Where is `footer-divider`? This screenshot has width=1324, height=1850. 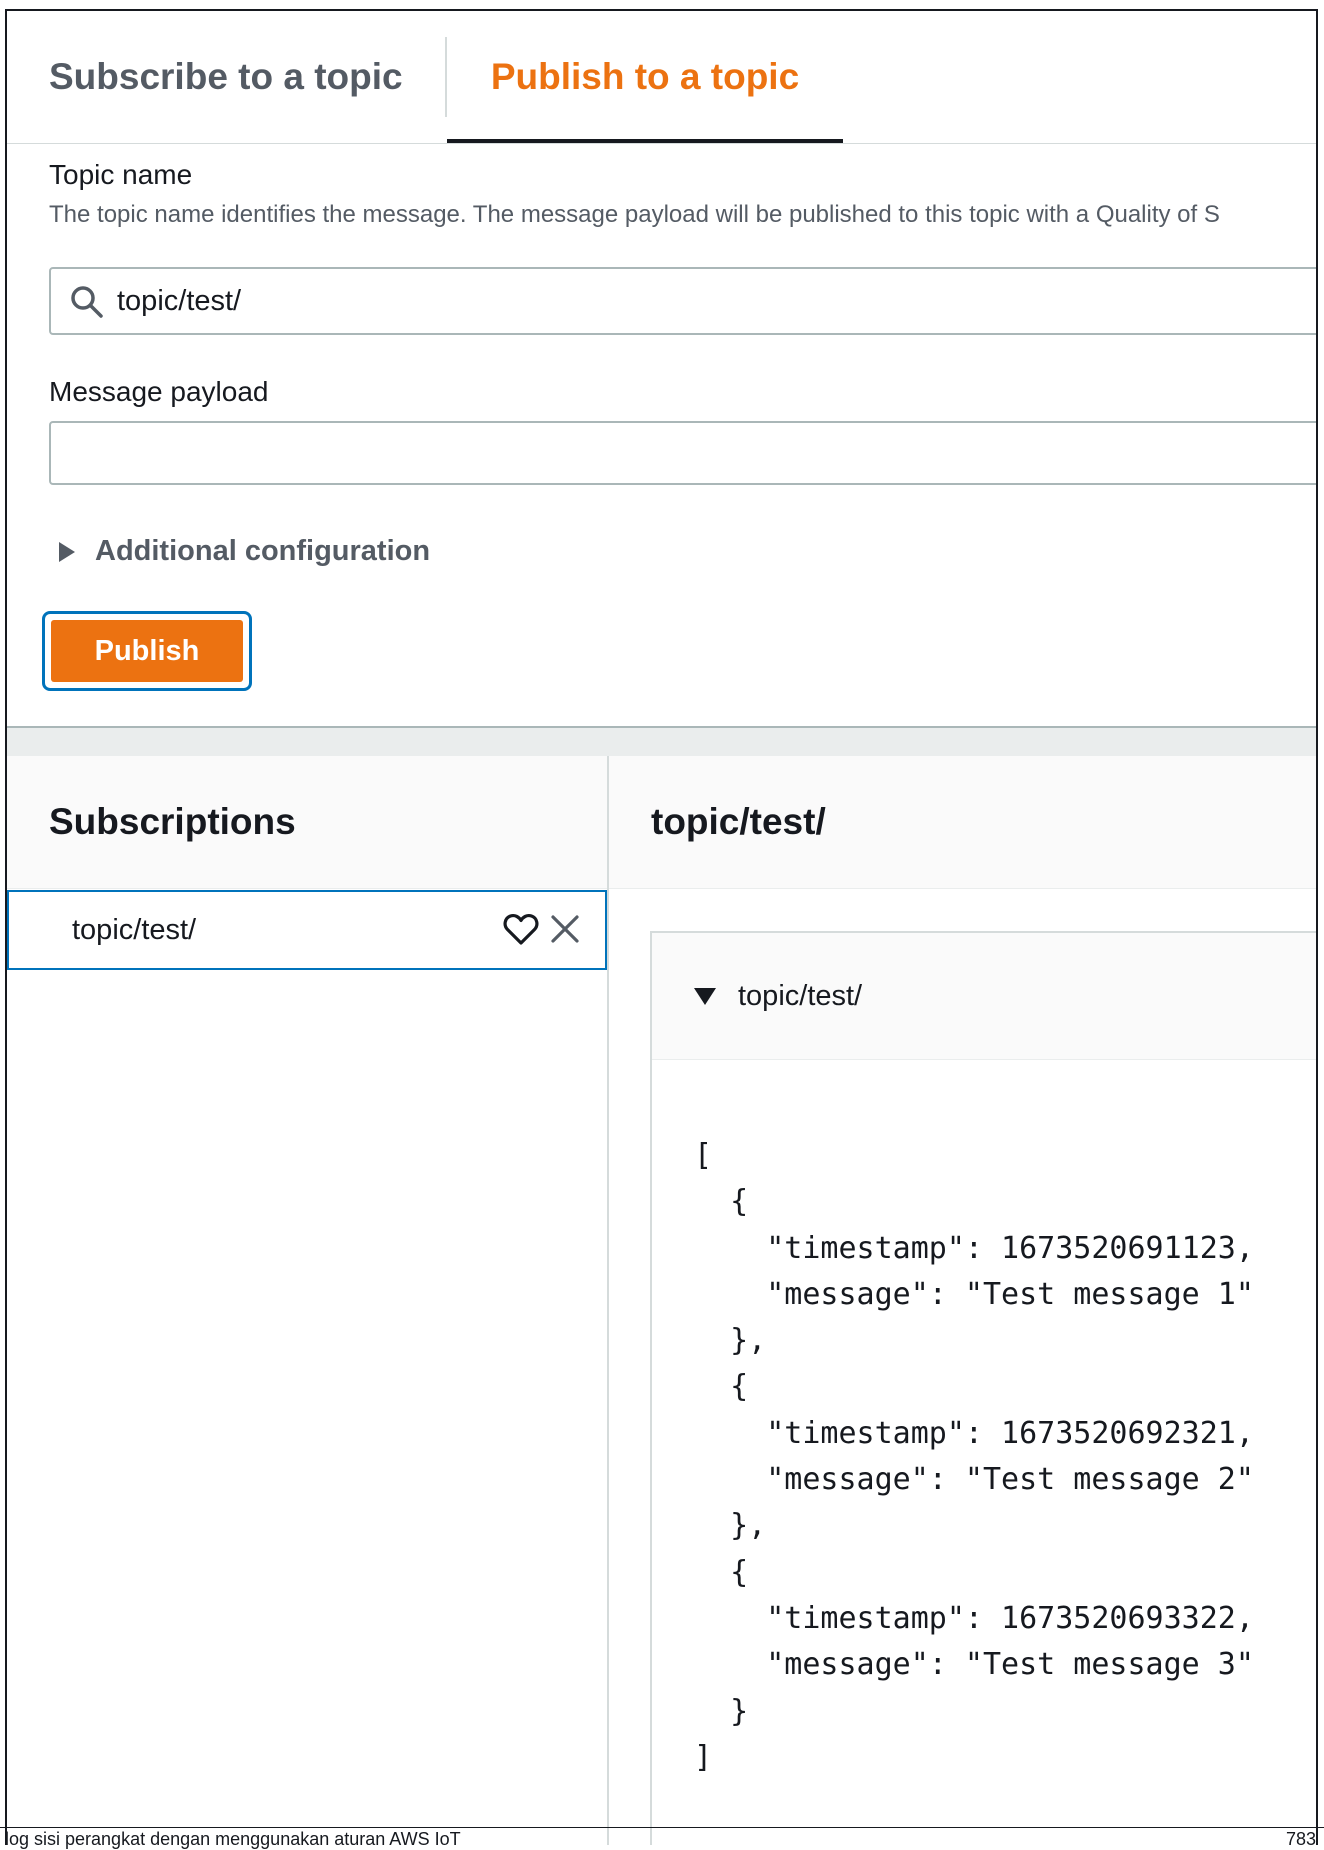
footer-divider is located at coordinates (662, 1827).